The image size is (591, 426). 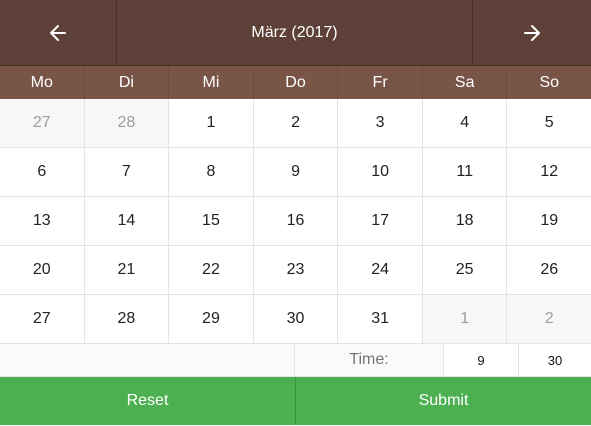 What do you see at coordinates (127, 172) in the screenshot?
I see `calendar-day: 7` at bounding box center [127, 172].